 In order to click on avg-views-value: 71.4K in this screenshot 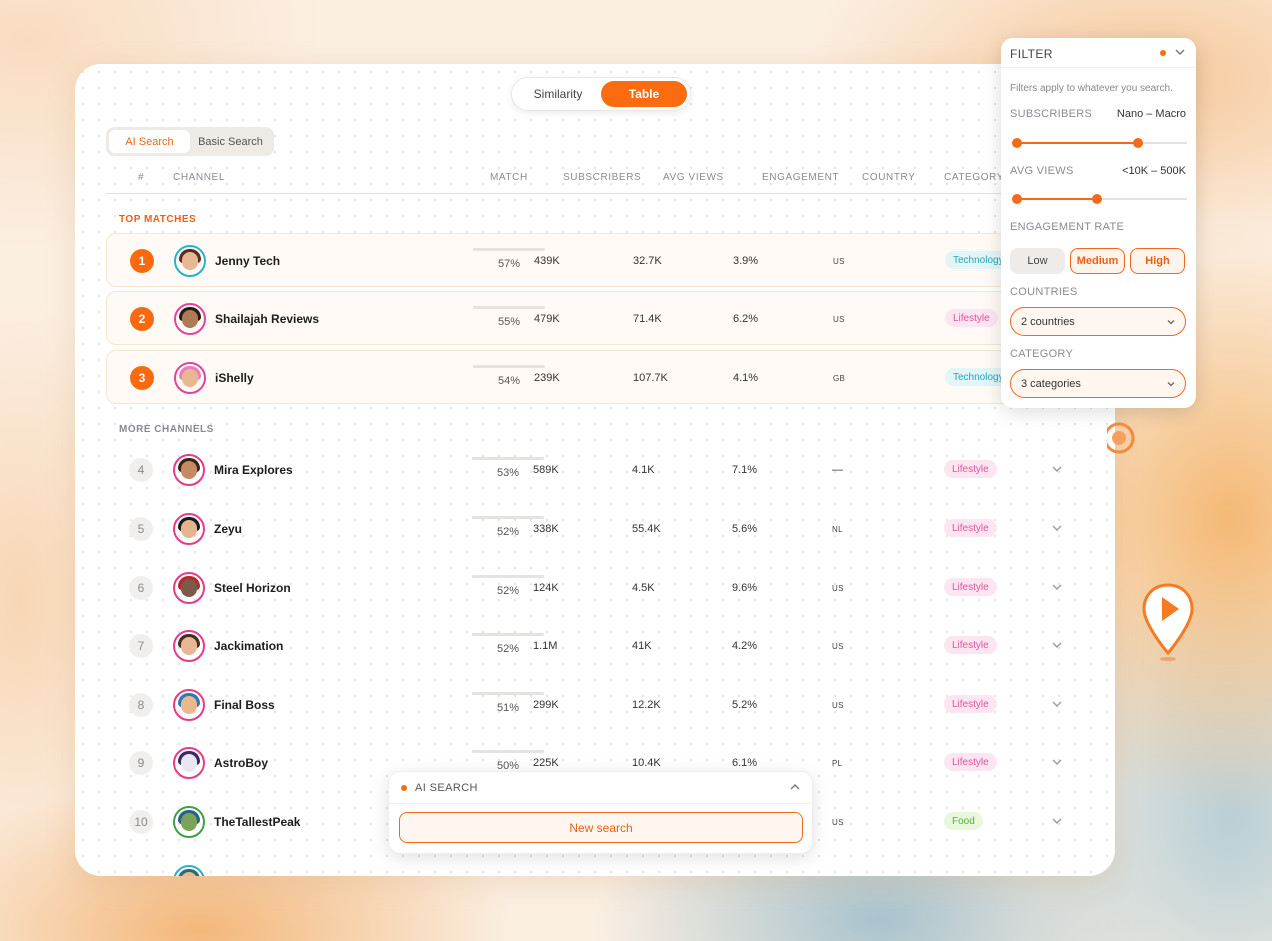, I will do `click(647, 319)`.